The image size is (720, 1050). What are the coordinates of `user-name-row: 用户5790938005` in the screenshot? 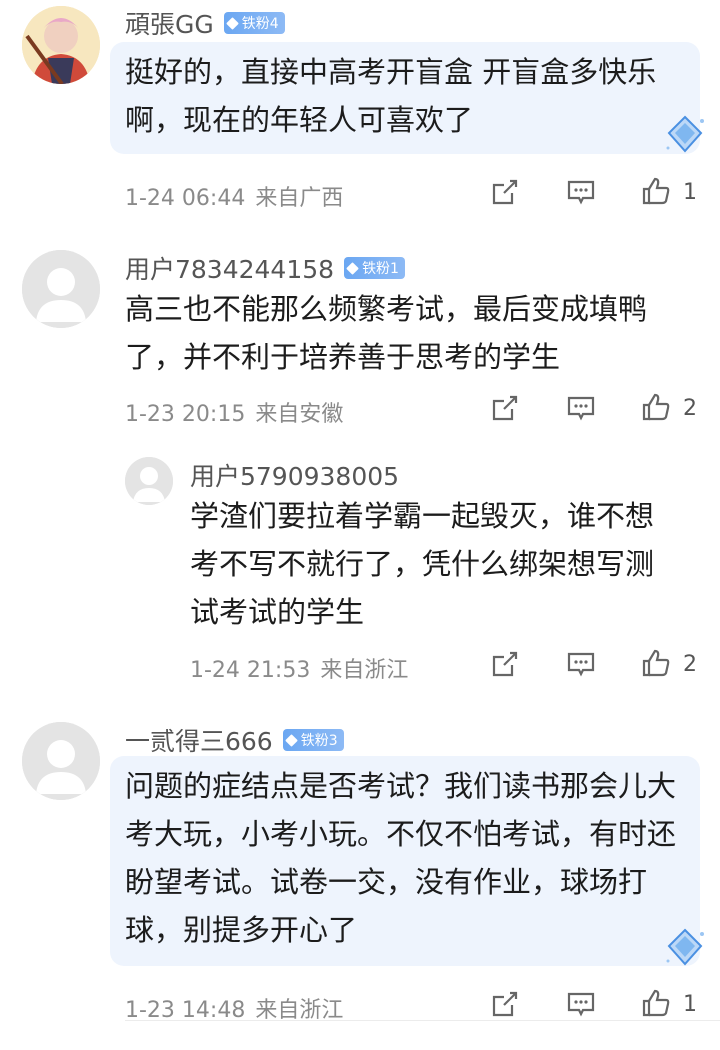 It's located at (294, 475).